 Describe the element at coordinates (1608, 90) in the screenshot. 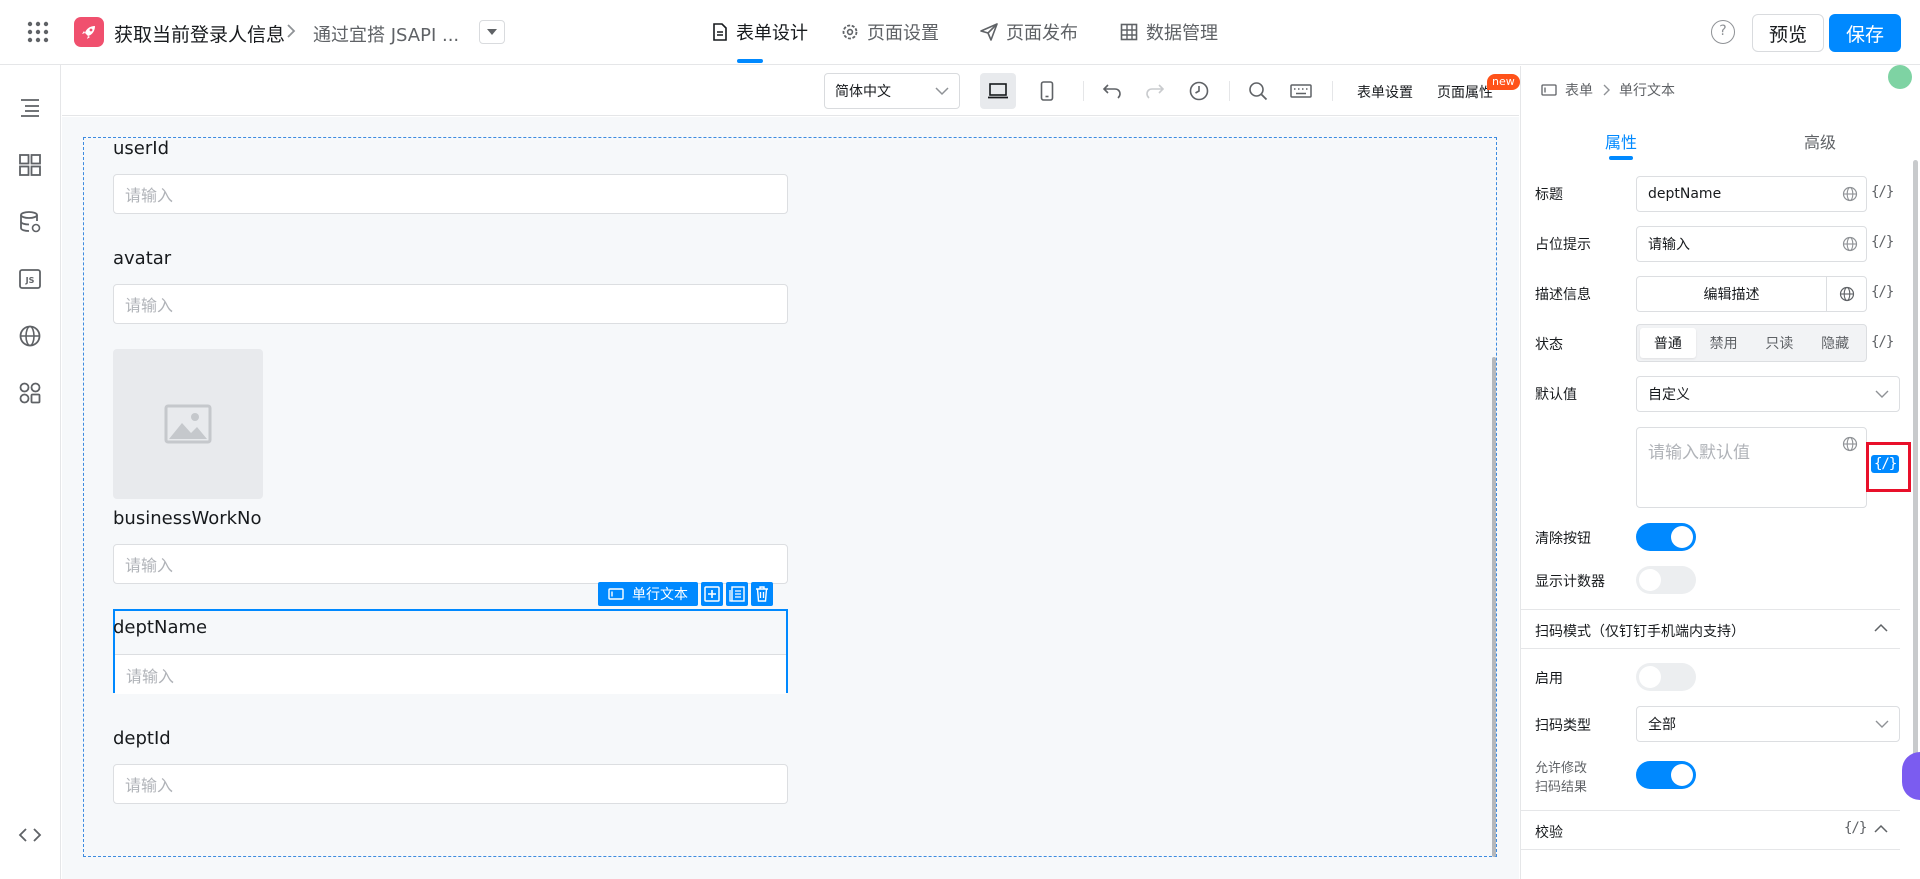

I see `panel-breadcrumb: 表单 单行文本` at that location.